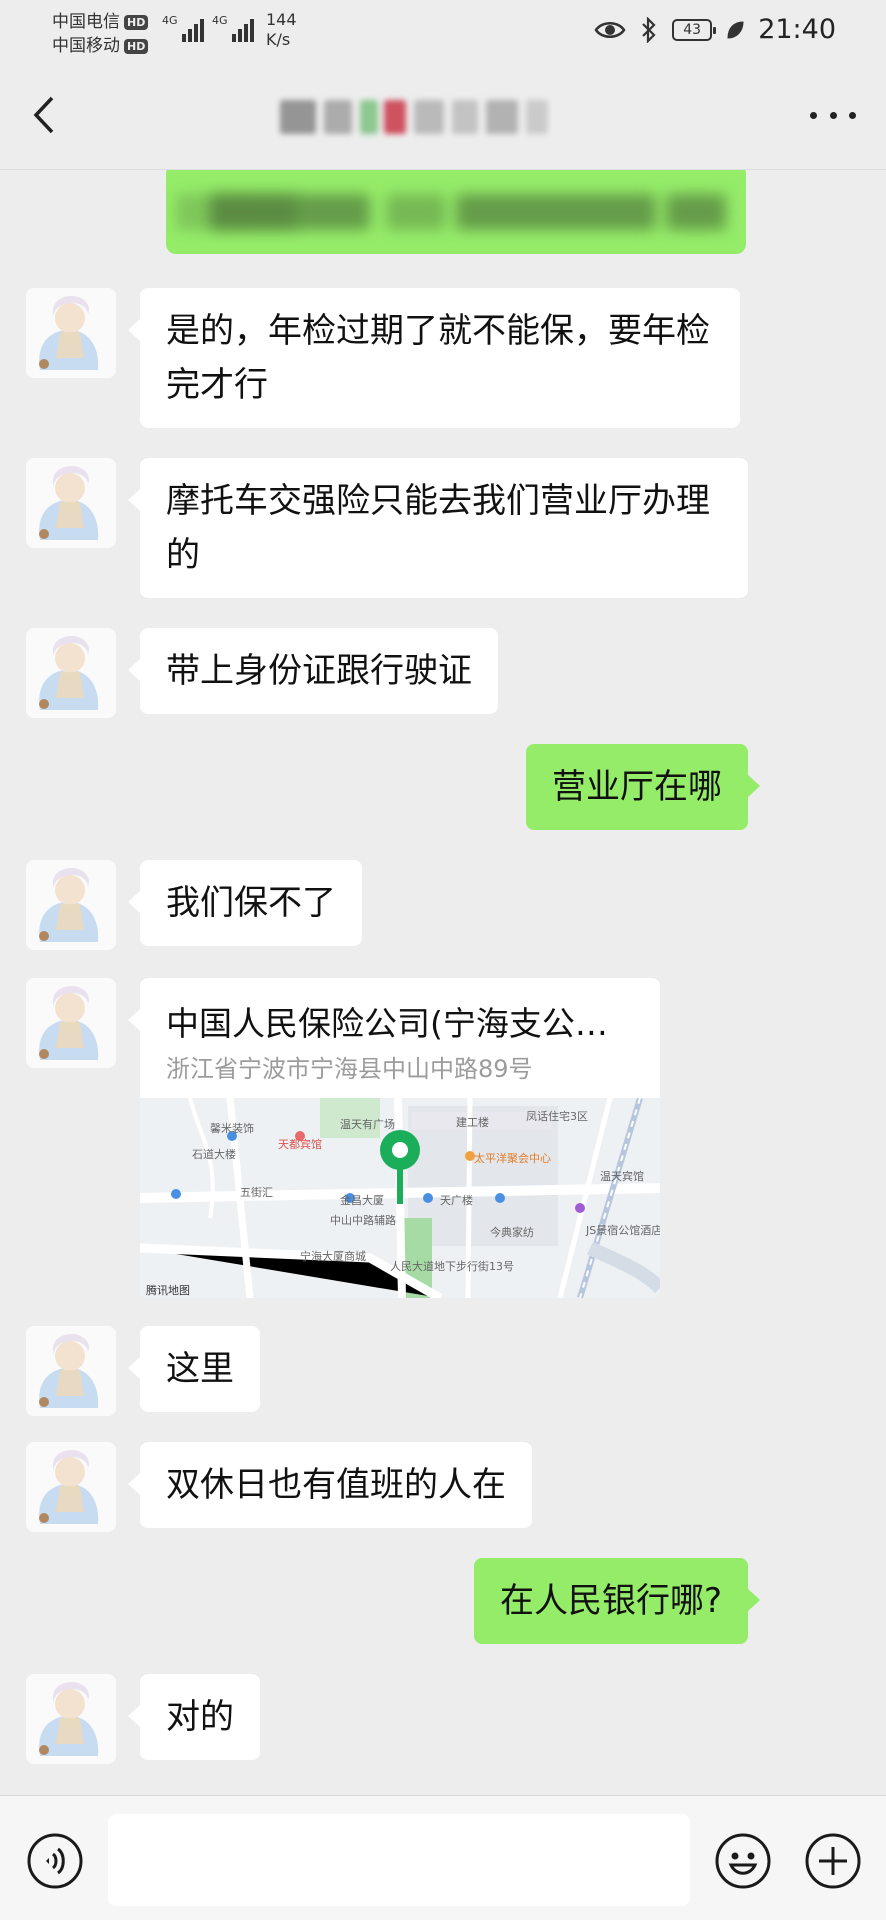  What do you see at coordinates (833, 116) in the screenshot?
I see `more-options-icon` at bounding box center [833, 116].